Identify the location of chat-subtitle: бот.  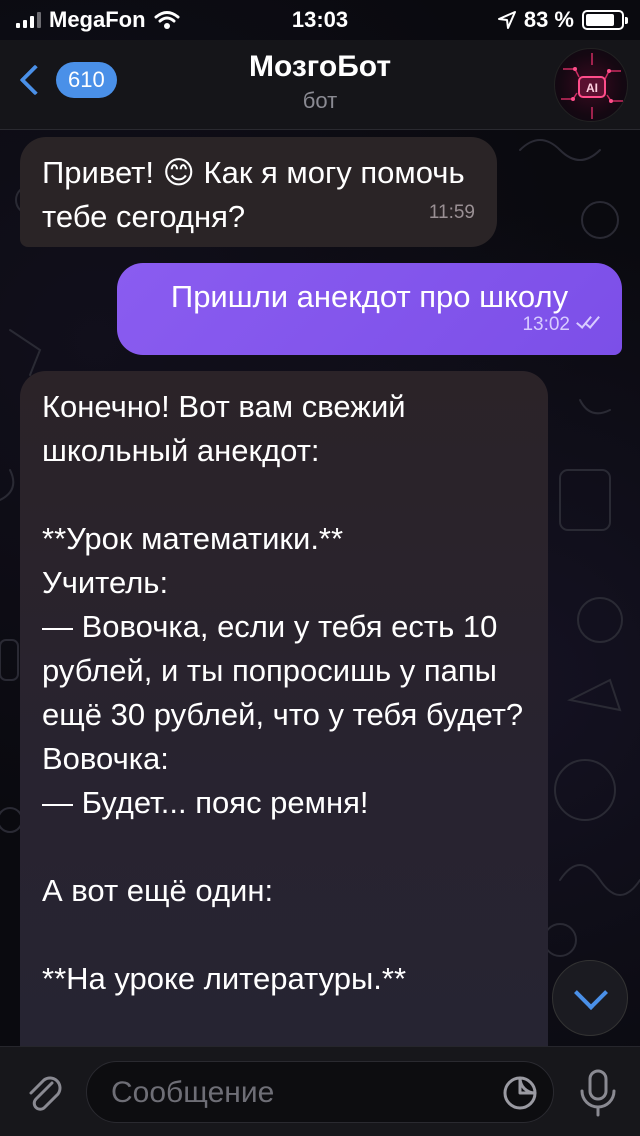
(320, 100).